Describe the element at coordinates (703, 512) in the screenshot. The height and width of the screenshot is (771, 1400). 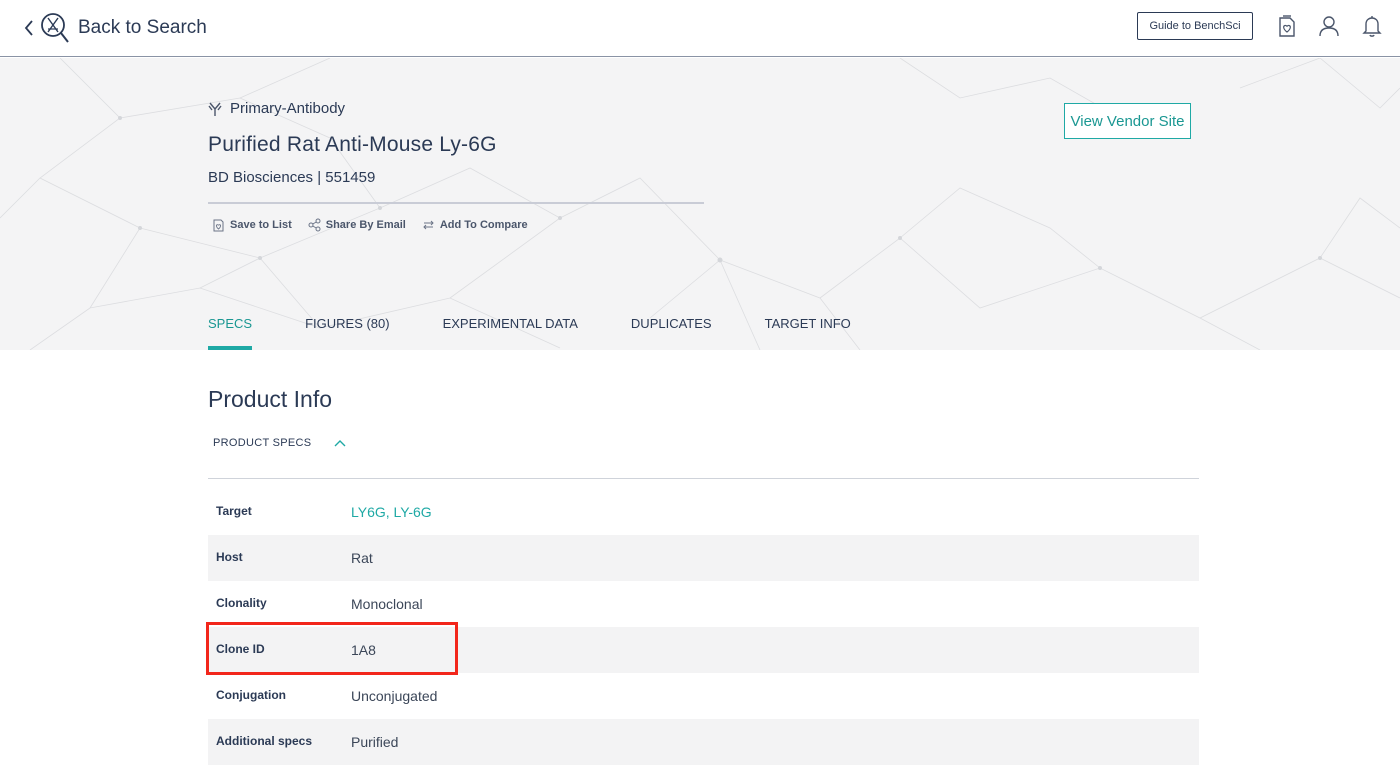
I see `spec-row-target: Target LY6G, LY-6G` at that location.